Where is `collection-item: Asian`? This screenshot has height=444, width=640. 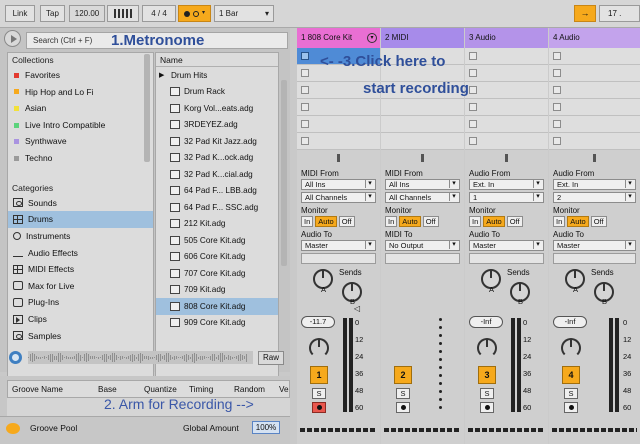 collection-item: Asian is located at coordinates (80, 108).